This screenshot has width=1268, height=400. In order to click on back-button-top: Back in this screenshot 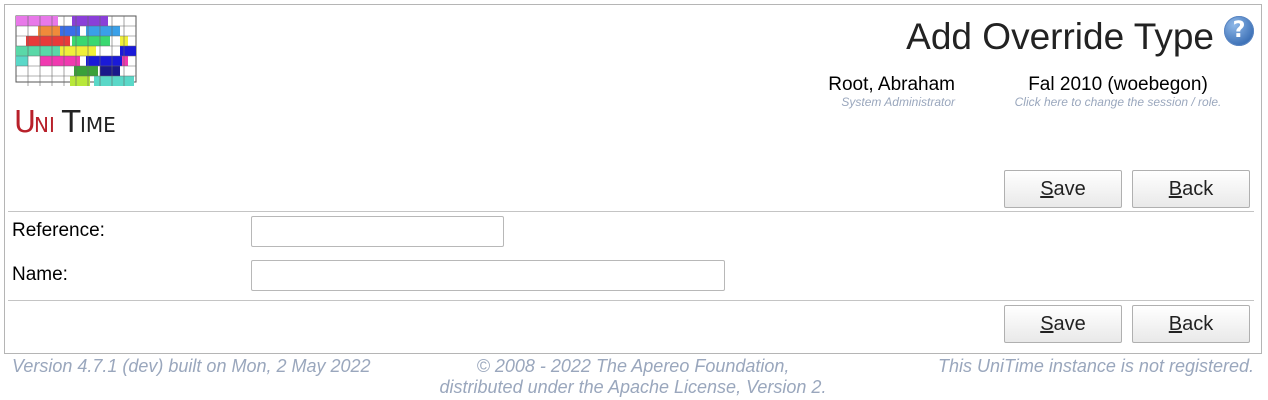, I will do `click(1191, 189)`.